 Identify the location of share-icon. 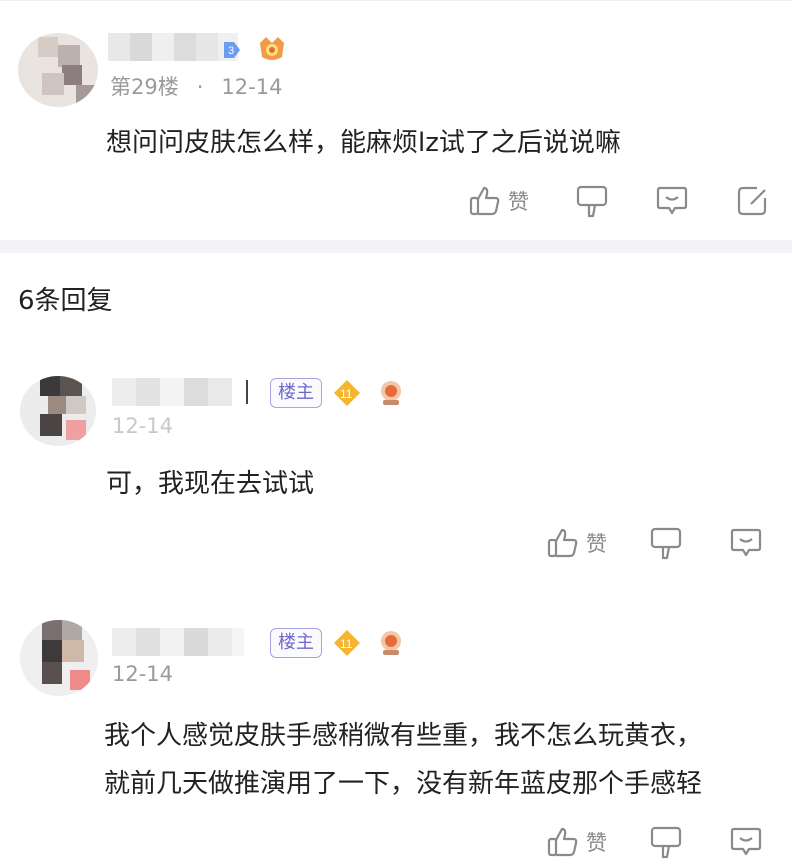
(752, 201).